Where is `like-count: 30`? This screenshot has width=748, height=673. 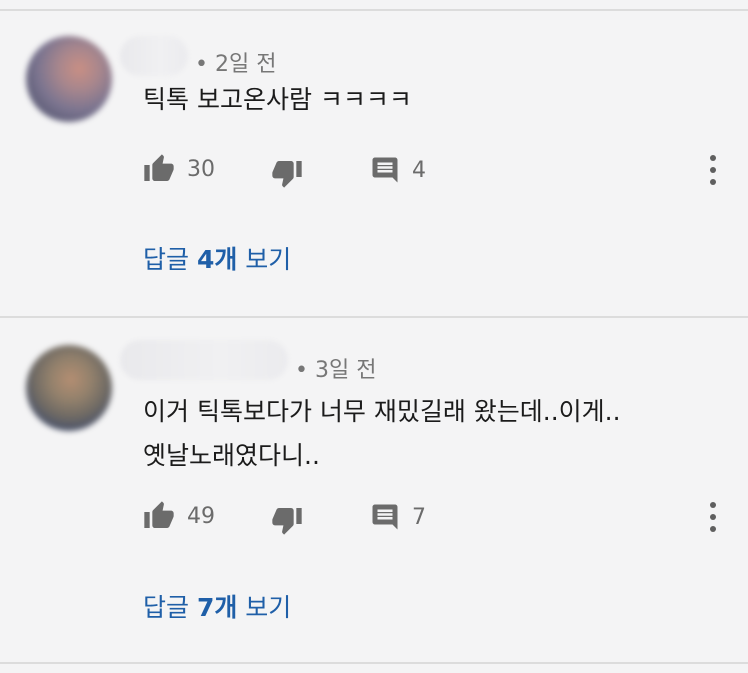
like-count: 30 is located at coordinates (201, 169).